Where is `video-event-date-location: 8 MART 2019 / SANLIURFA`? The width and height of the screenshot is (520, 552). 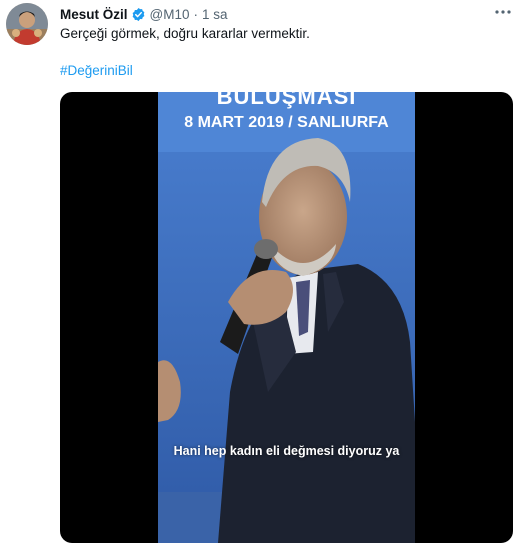 video-event-date-location: 8 MART 2019 / SANLIURFA is located at coordinates (286, 122).